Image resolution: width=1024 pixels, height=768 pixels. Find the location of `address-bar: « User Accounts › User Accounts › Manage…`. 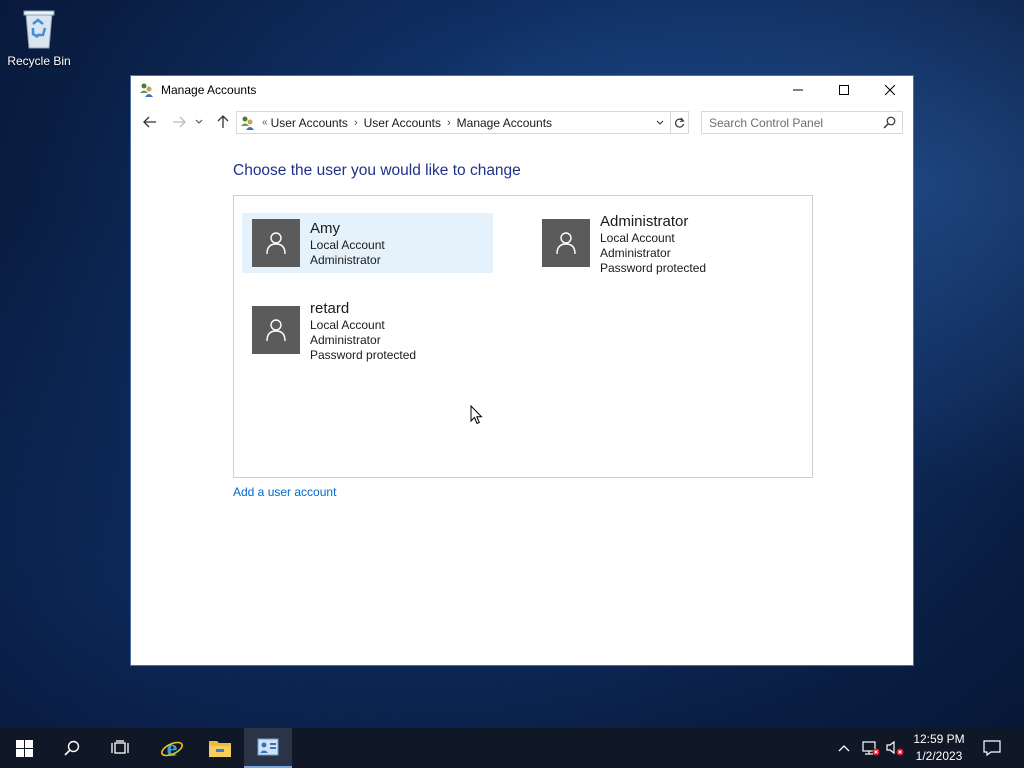

address-bar: « User Accounts › User Accounts › Manage… is located at coordinates (453, 122).